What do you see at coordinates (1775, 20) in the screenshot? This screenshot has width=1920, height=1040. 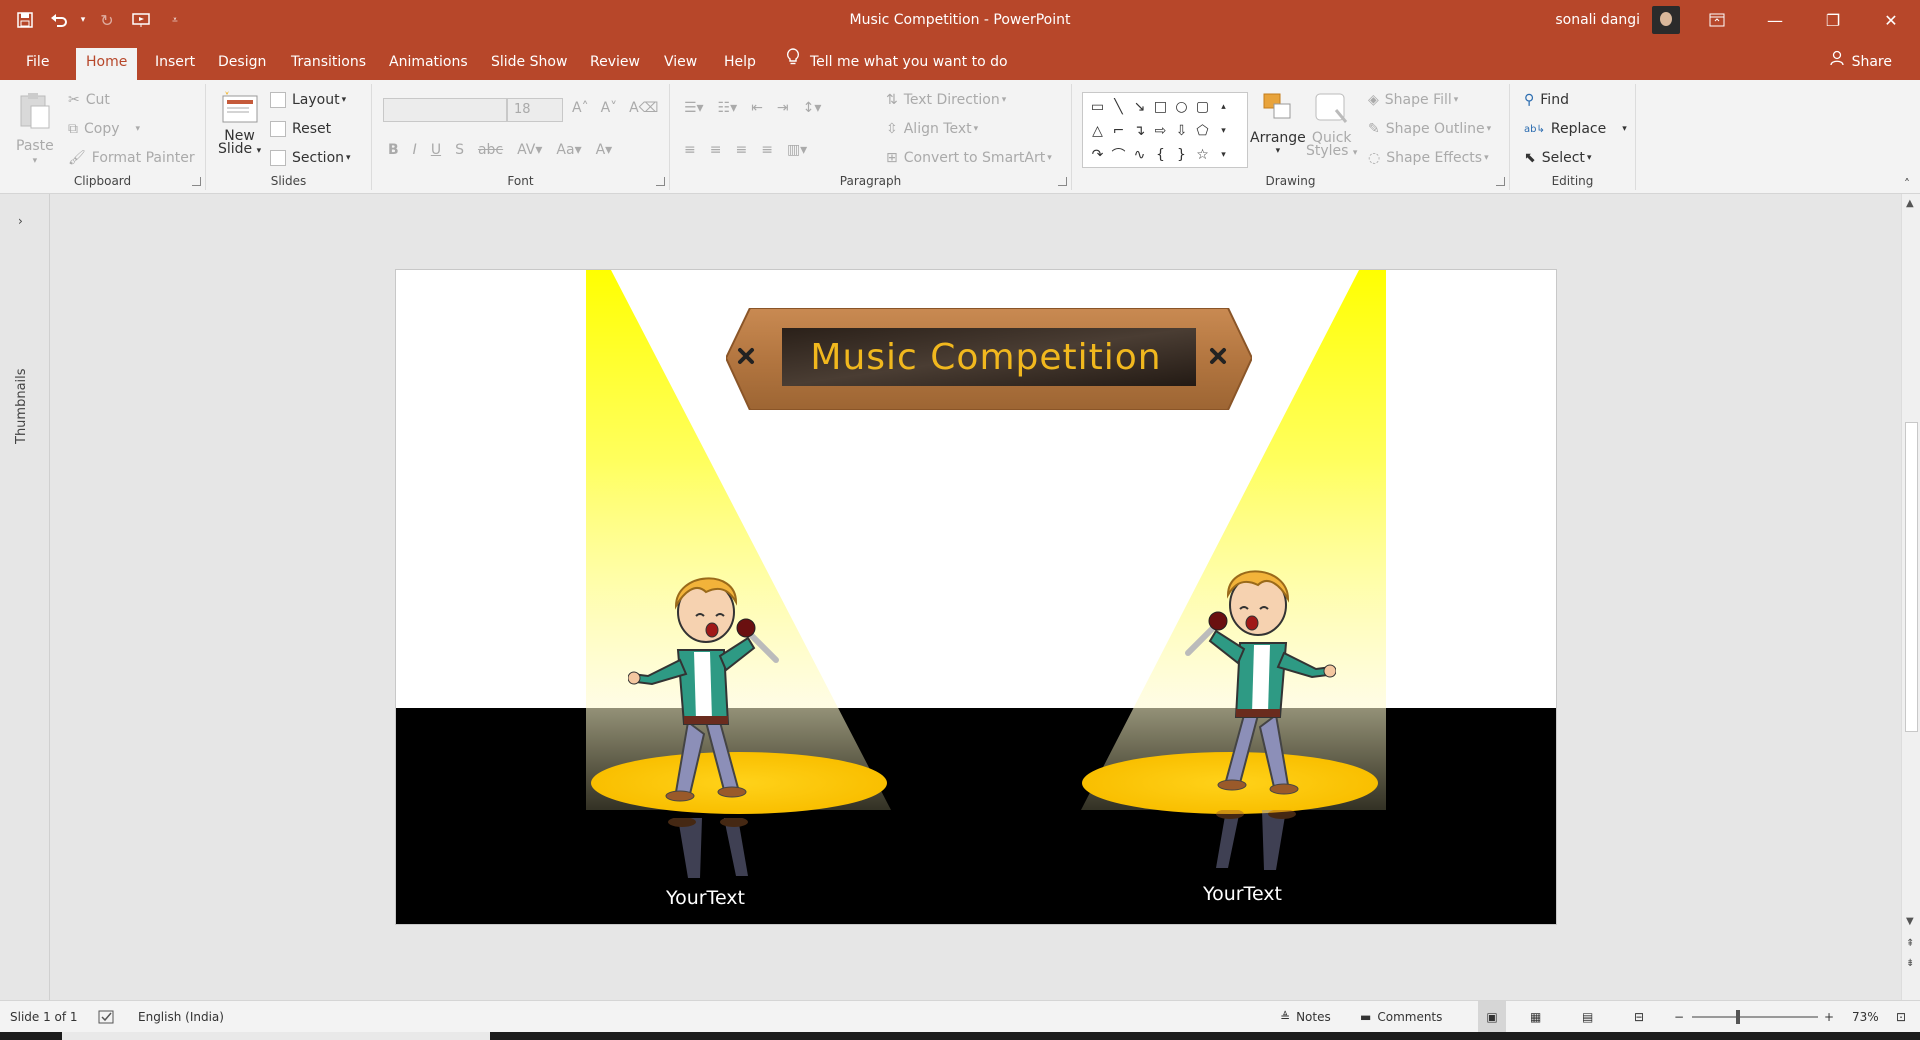 I see `minimize-icon: —` at bounding box center [1775, 20].